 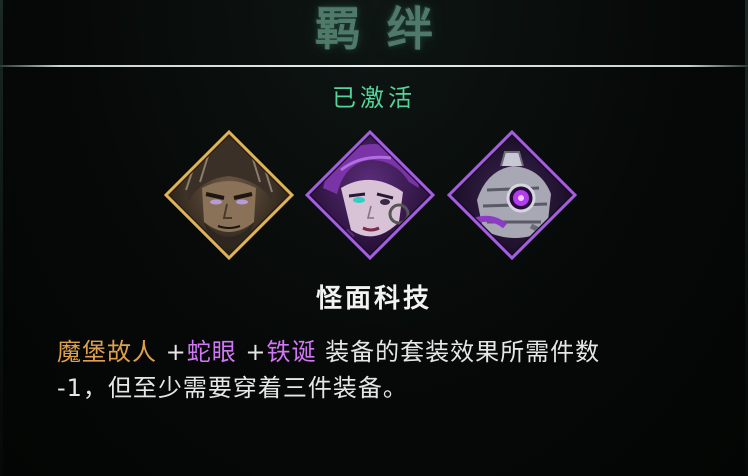 What do you see at coordinates (387, 29) in the screenshot?
I see `panel-title: 羁绊` at bounding box center [387, 29].